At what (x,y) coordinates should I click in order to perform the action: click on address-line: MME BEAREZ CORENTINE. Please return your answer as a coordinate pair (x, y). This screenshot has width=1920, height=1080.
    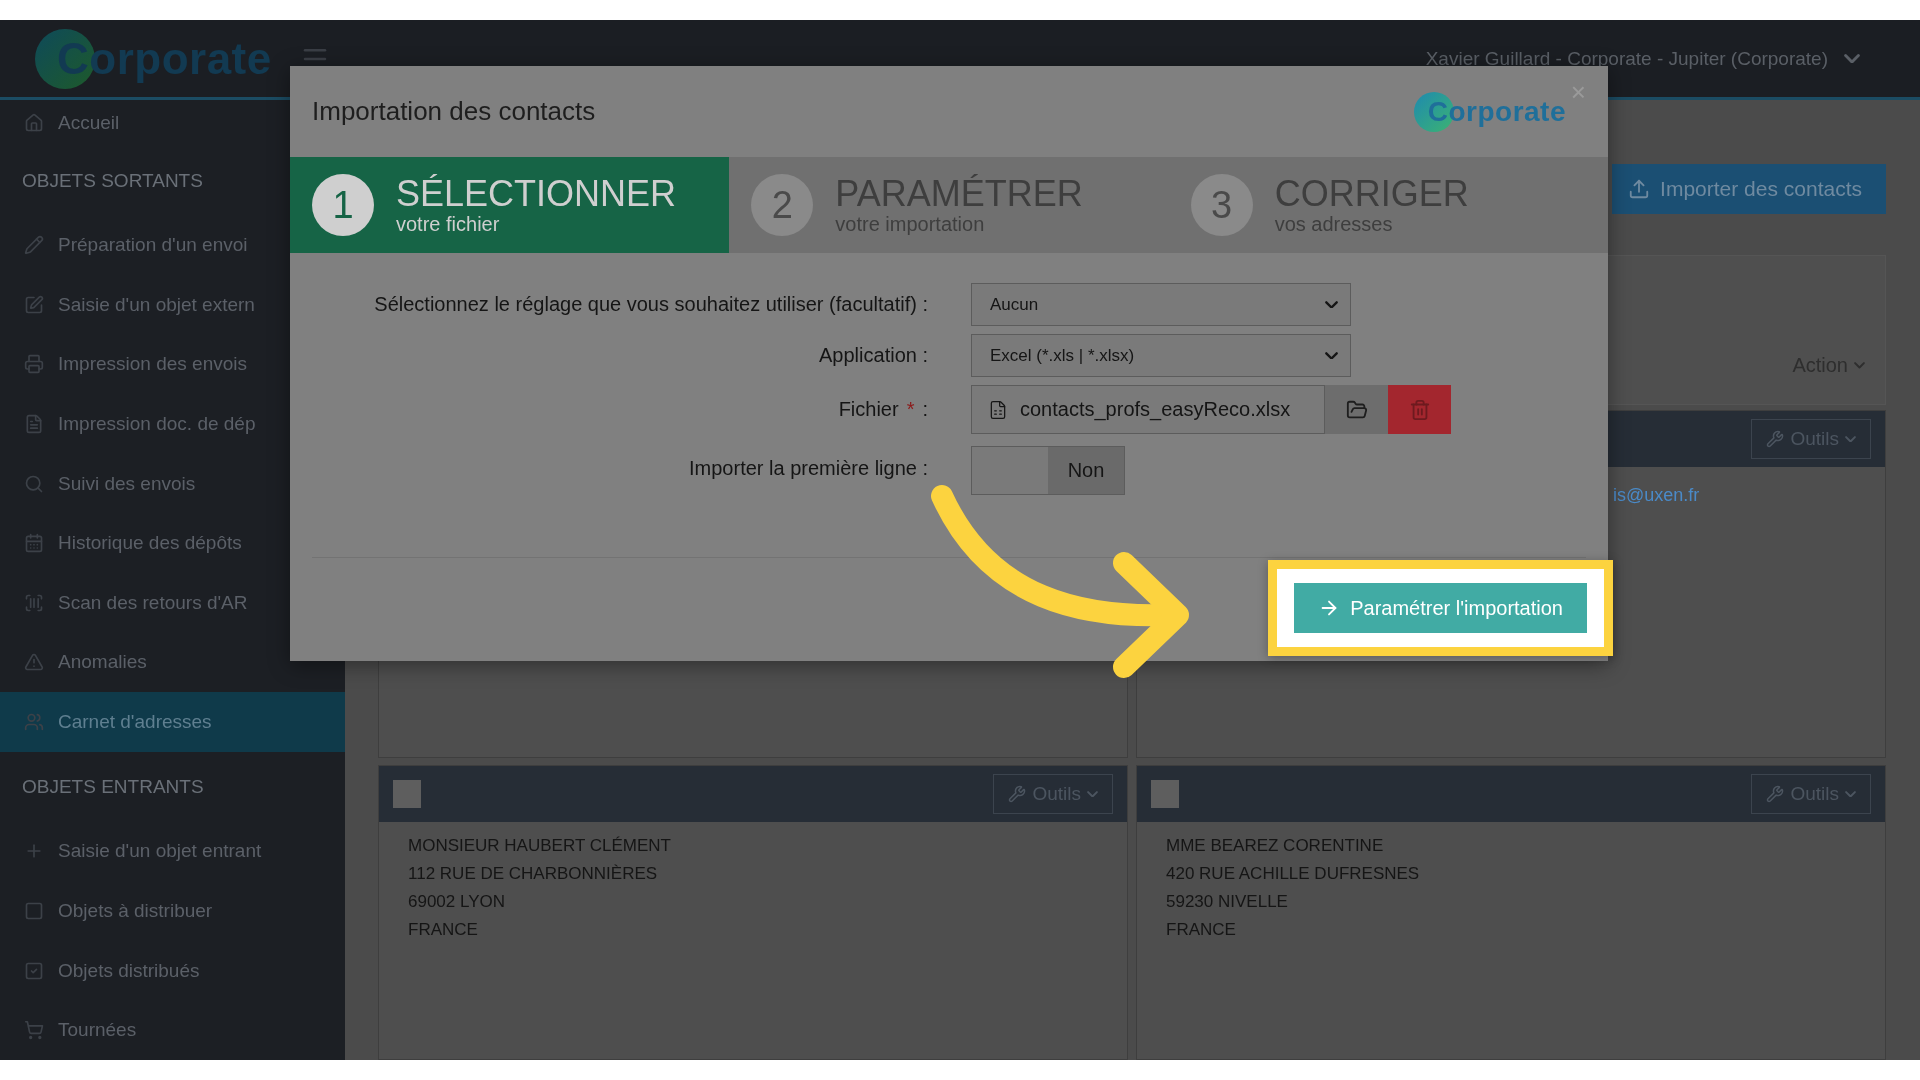
    Looking at the image, I should click on (1275, 846).